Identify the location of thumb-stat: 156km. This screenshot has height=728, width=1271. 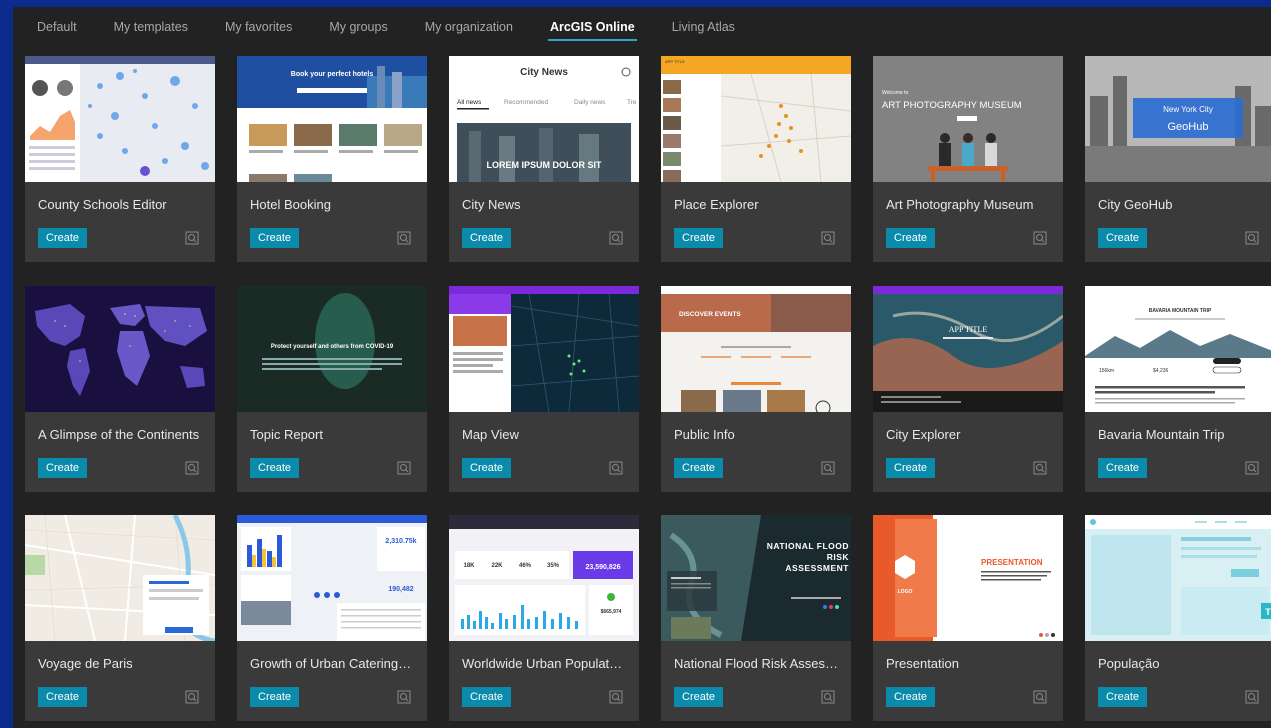
(1106, 371).